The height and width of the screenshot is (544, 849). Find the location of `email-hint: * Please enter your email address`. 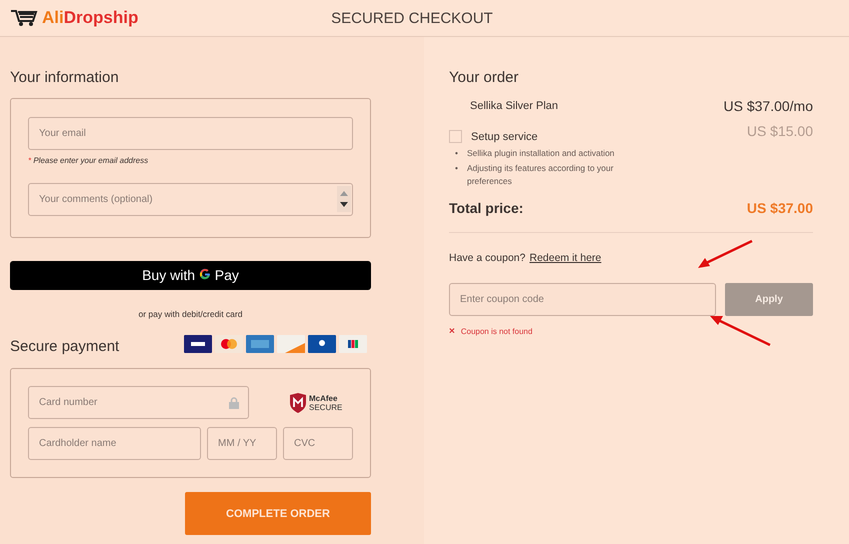

email-hint: * Please enter your email address is located at coordinates (89, 160).